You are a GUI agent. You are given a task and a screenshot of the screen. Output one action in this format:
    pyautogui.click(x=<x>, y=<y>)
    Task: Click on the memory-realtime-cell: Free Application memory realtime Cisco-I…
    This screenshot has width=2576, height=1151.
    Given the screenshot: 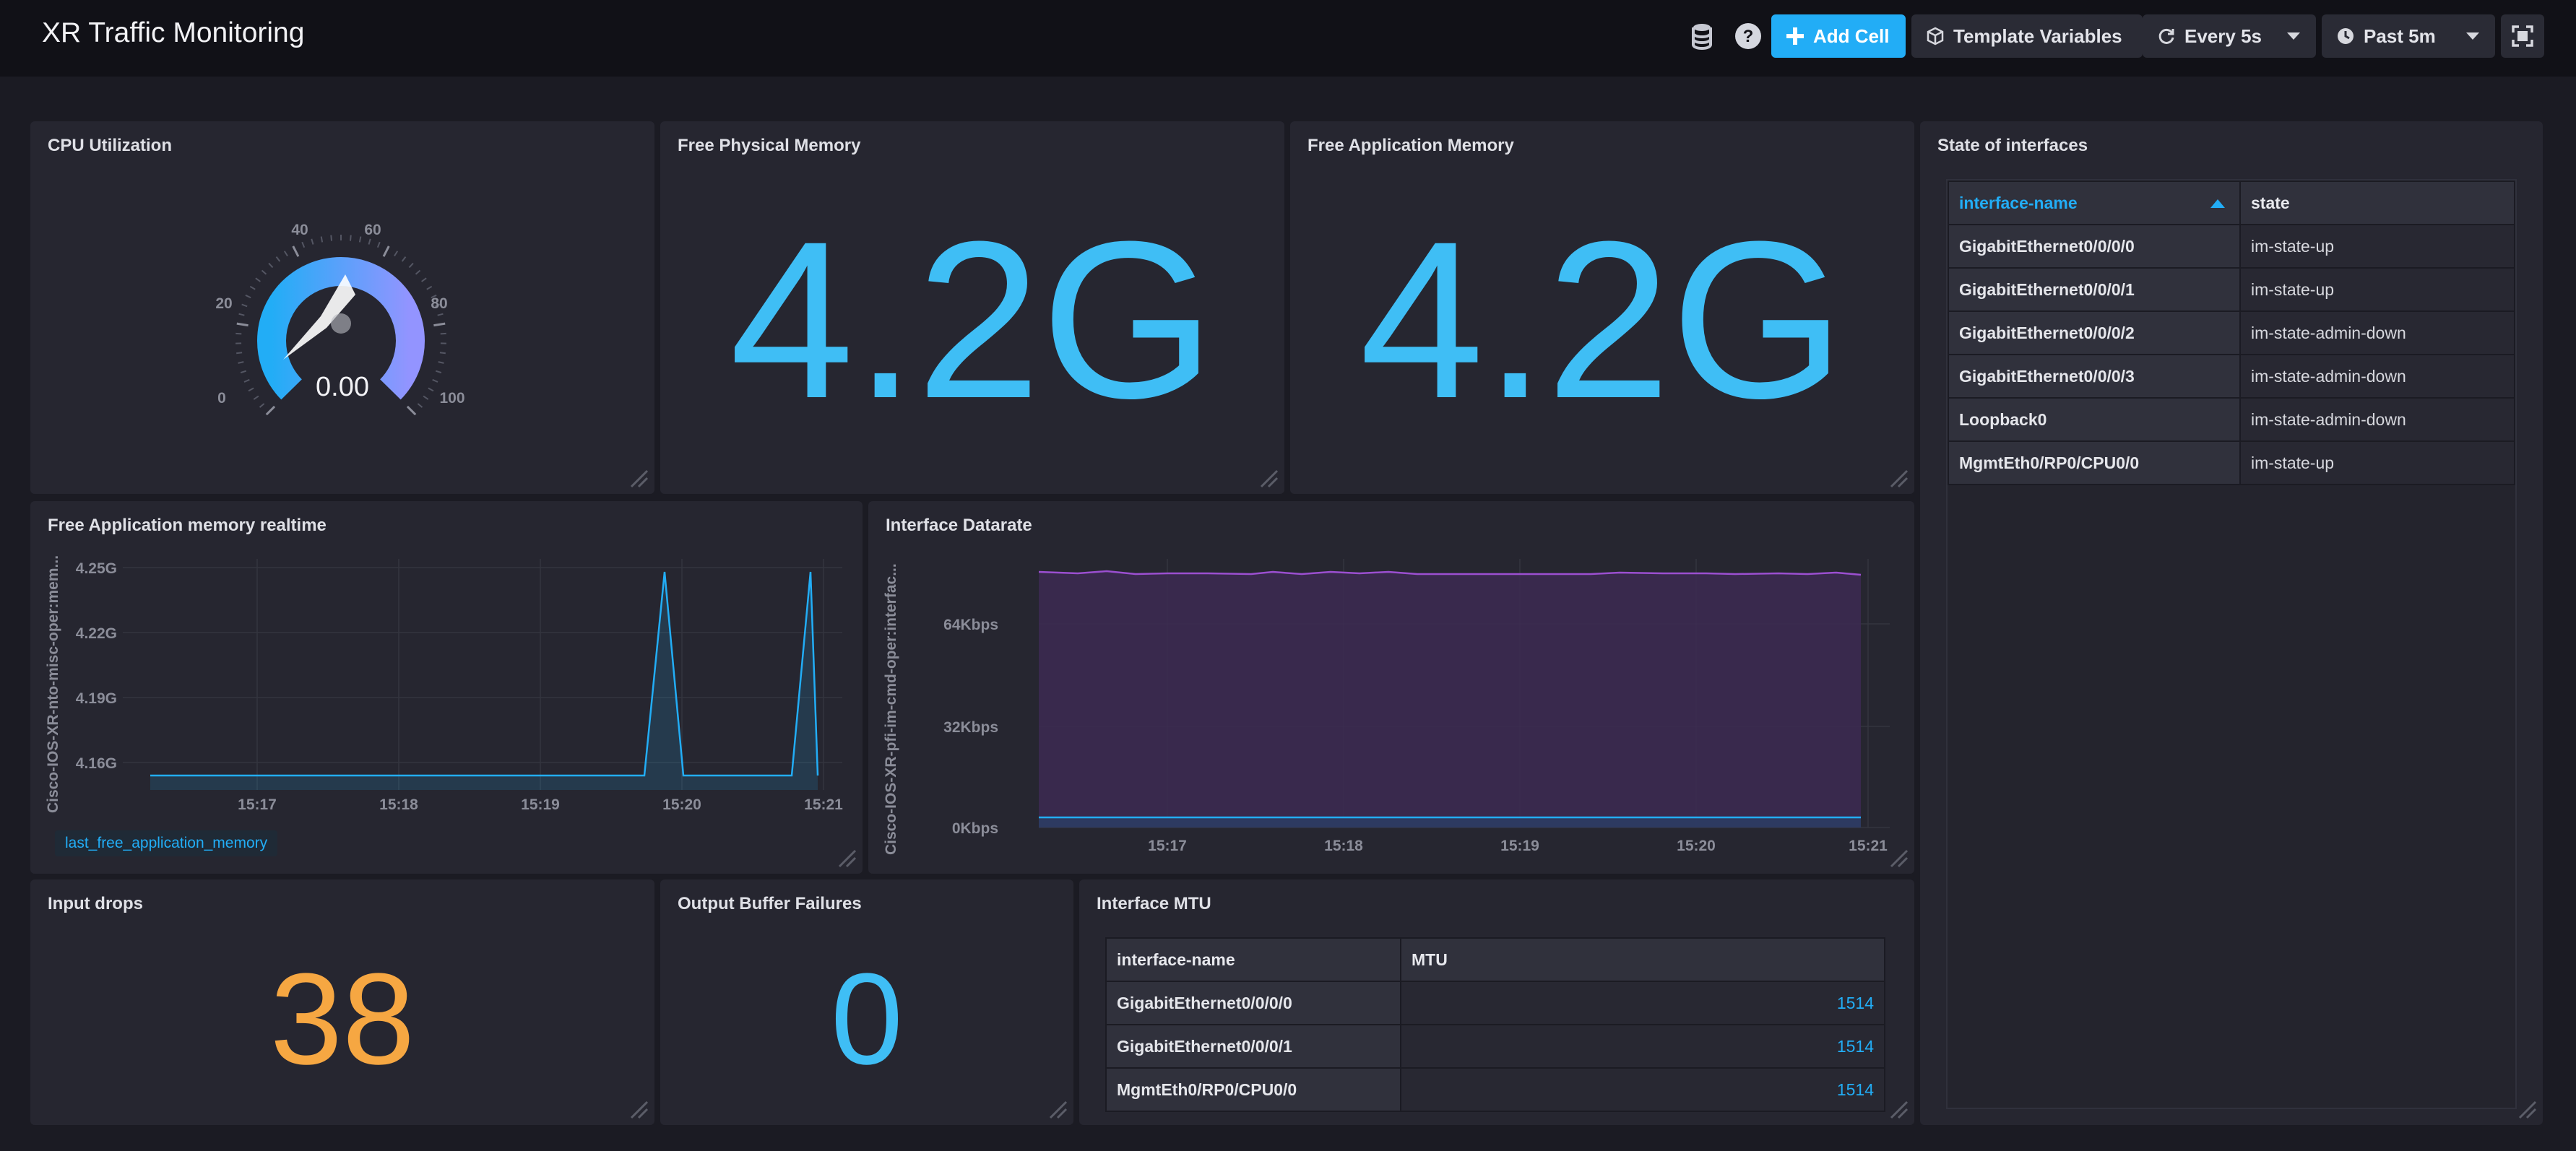 What is the action you would take?
    pyautogui.click(x=446, y=687)
    